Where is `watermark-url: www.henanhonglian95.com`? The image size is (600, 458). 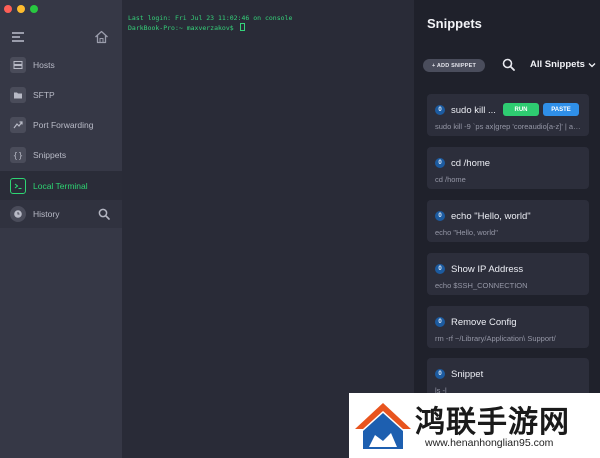
watermark-url: www.henanhonglian95.com is located at coordinates (489, 443).